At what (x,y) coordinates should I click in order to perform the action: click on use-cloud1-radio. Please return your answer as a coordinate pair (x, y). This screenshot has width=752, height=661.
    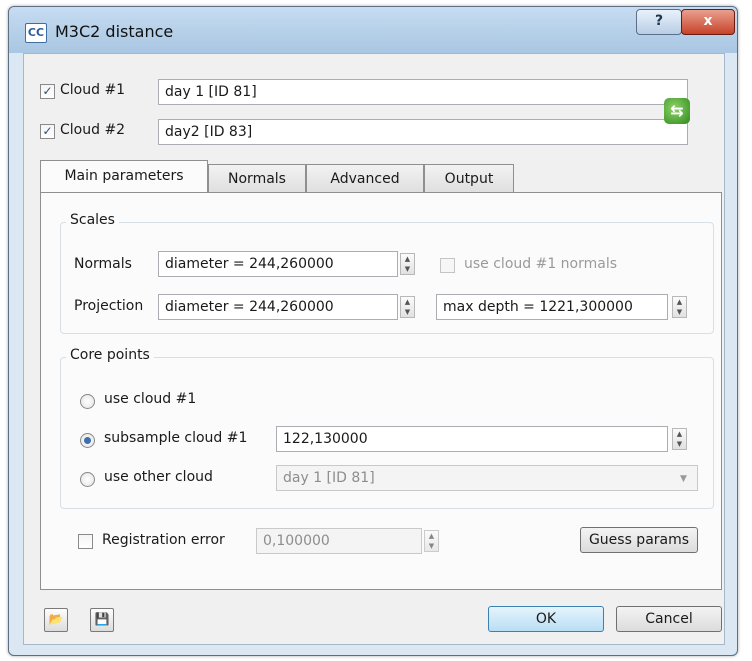
    Looking at the image, I should click on (87, 401).